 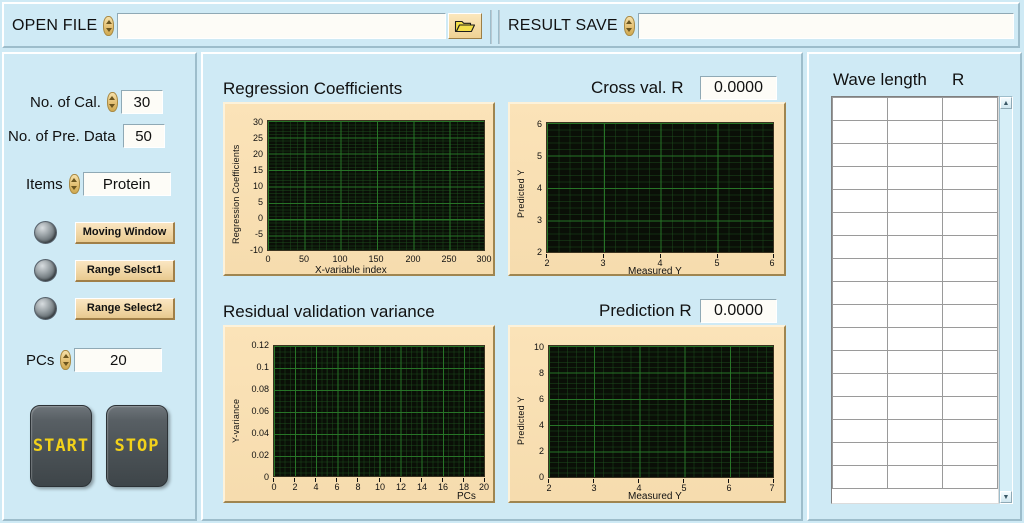 What do you see at coordinates (125, 270) in the screenshot?
I see `range-select1-button: Range Selsct1` at bounding box center [125, 270].